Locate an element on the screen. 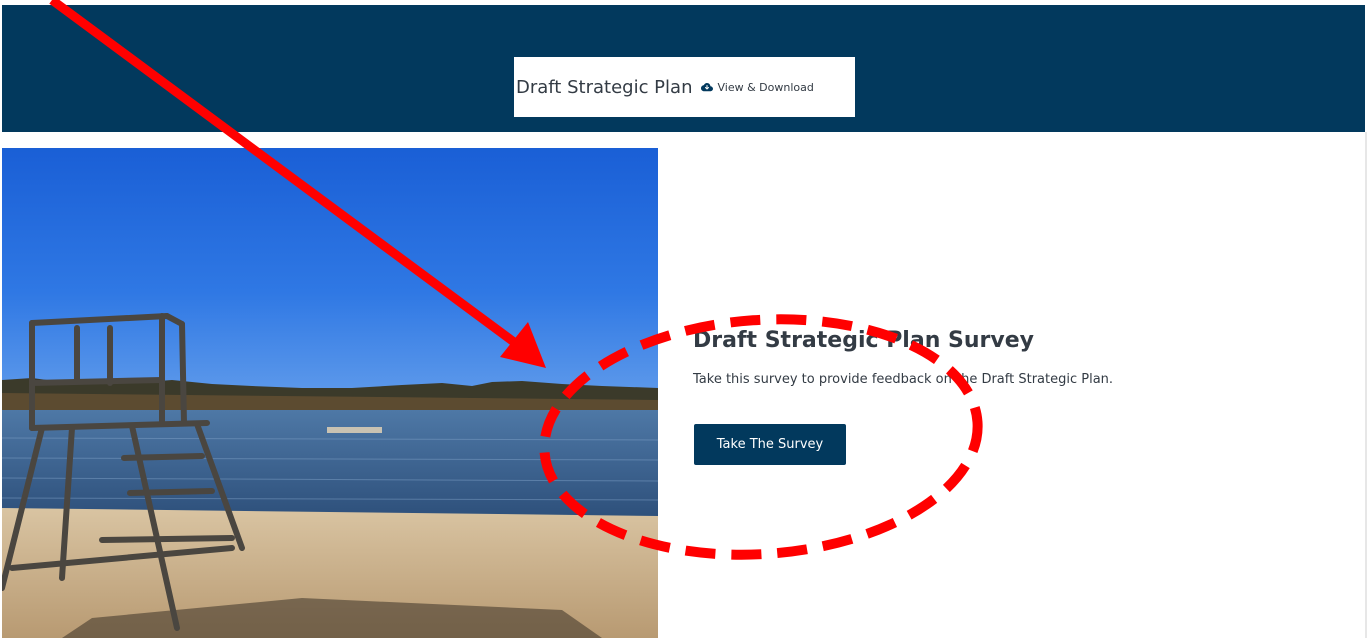 Image resolution: width=1369 pixels, height=638 pixels. survey-heading: Draft Strategic Plan Survey is located at coordinates (863, 340).